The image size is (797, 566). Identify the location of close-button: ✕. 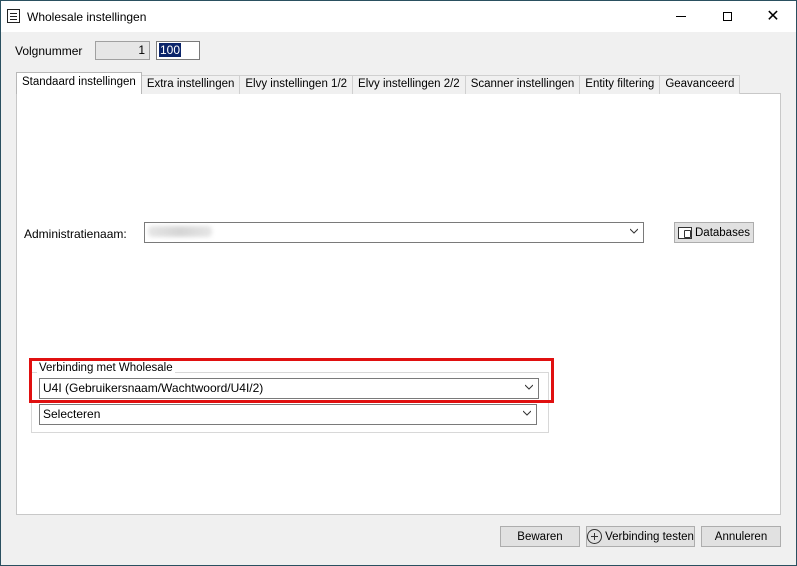
(773, 16).